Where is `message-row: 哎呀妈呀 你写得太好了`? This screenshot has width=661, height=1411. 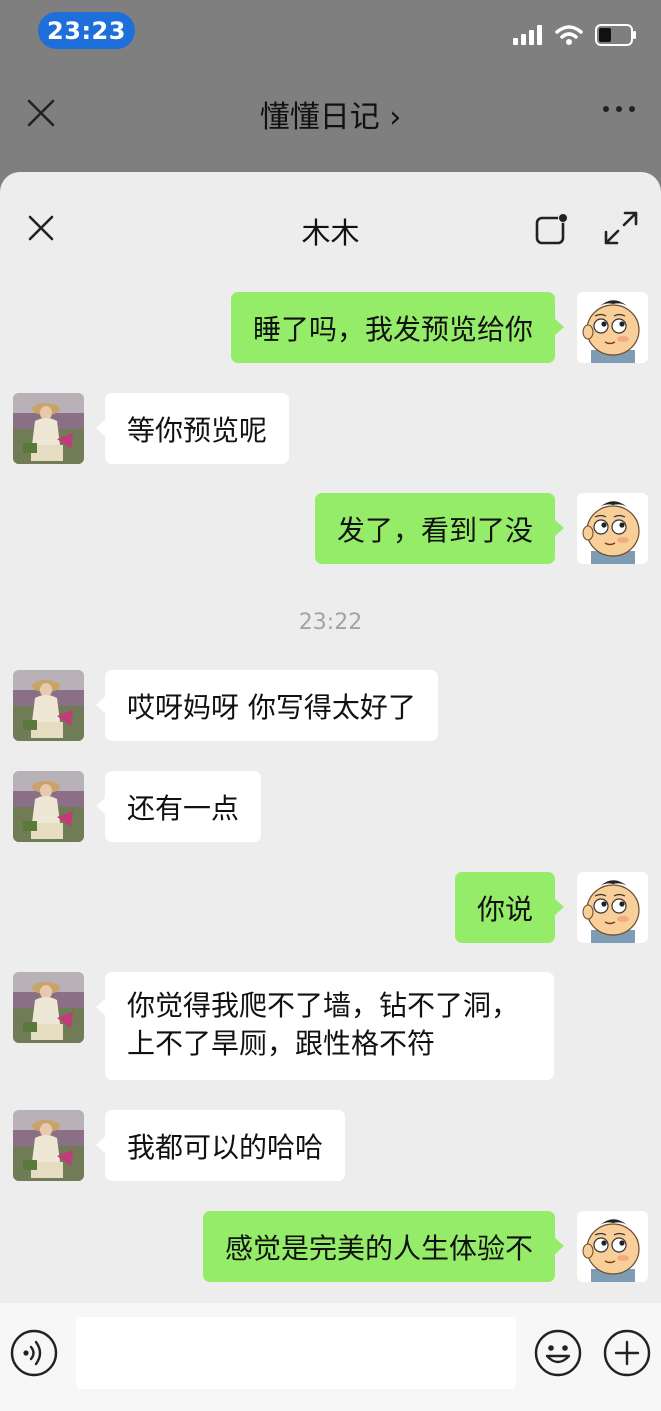 message-row: 哎呀妈呀 你写得太好了 is located at coordinates (330, 705).